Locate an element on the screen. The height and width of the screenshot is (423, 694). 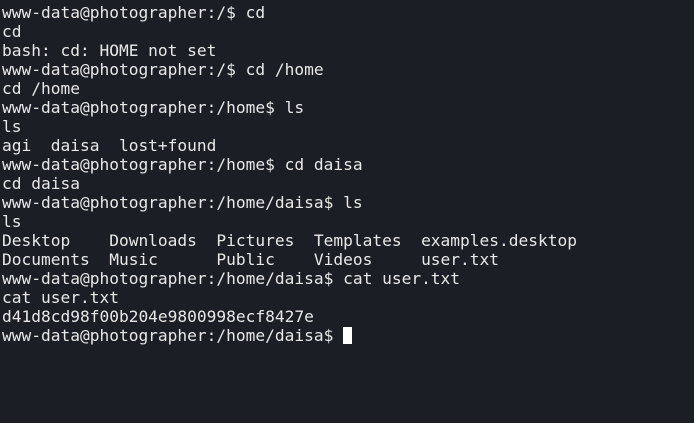
terminal-line: agi daisa lost+found is located at coordinates (109, 145).